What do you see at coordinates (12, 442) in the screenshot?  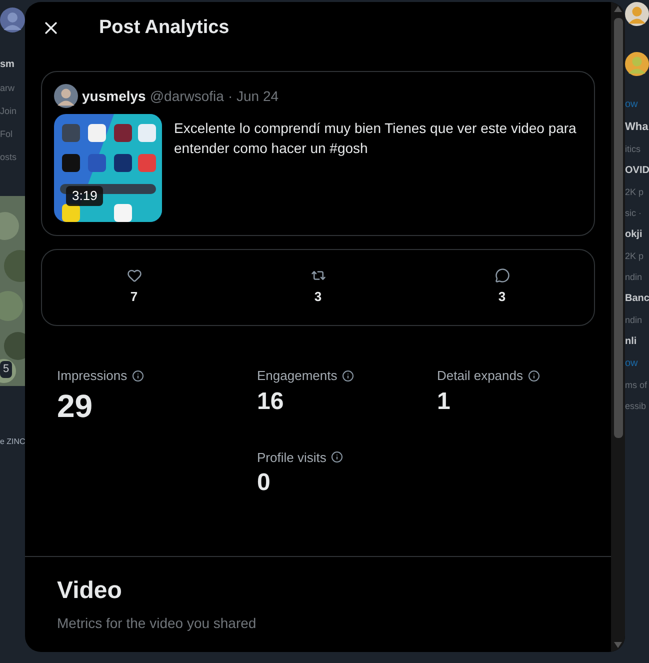 I see `background-text: e ZINC` at bounding box center [12, 442].